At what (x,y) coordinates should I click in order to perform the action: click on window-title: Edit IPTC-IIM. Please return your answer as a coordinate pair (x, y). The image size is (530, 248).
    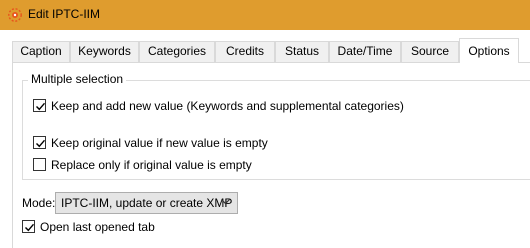
    Looking at the image, I should click on (64, 14).